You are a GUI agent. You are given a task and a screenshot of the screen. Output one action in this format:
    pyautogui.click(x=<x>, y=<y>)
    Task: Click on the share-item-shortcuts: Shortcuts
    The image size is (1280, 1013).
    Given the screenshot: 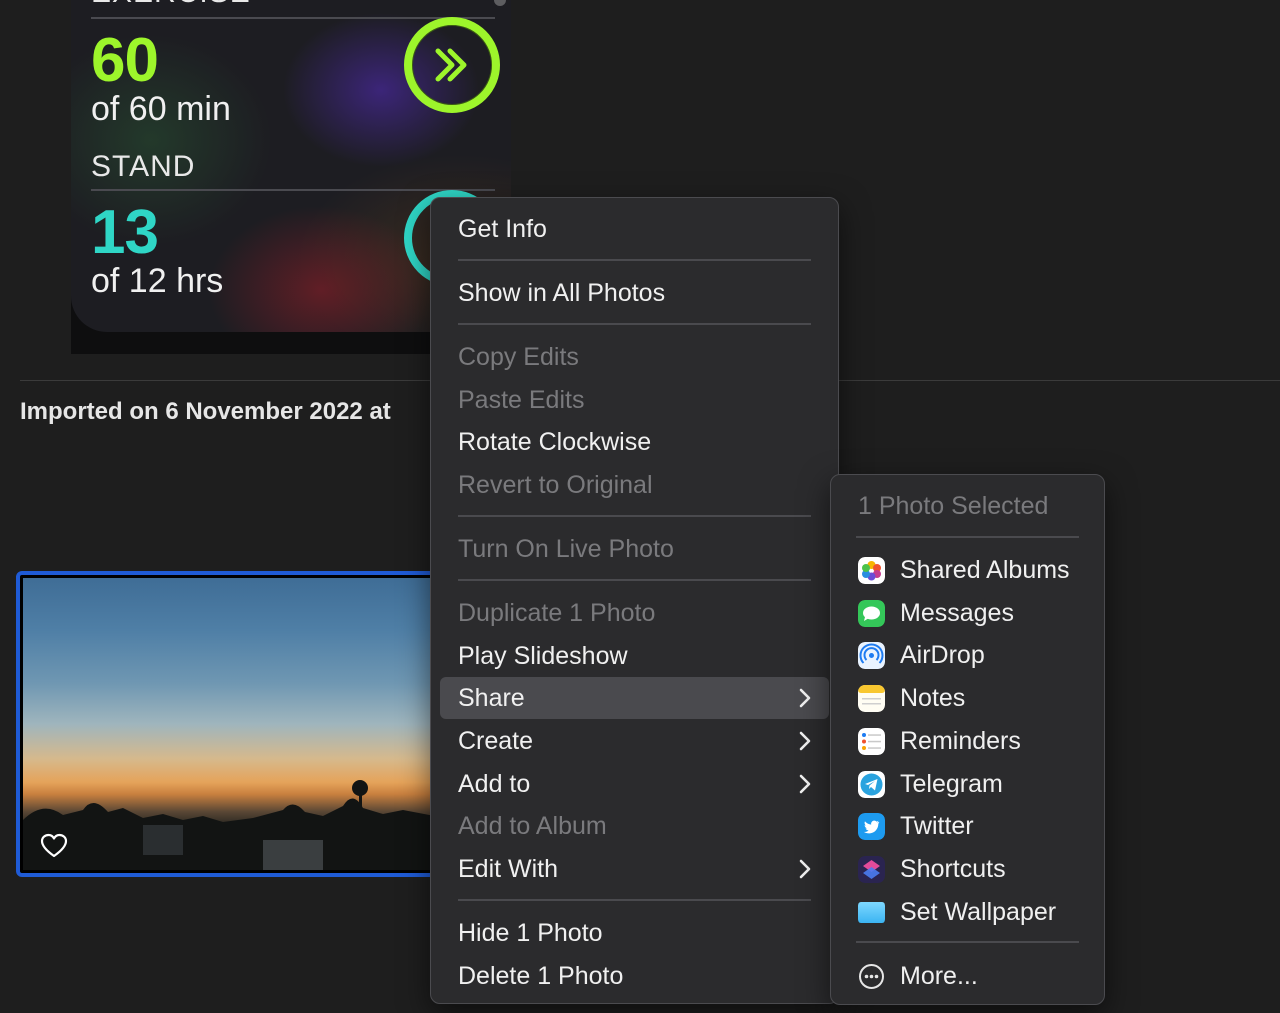 What is the action you would take?
    pyautogui.click(x=967, y=869)
    